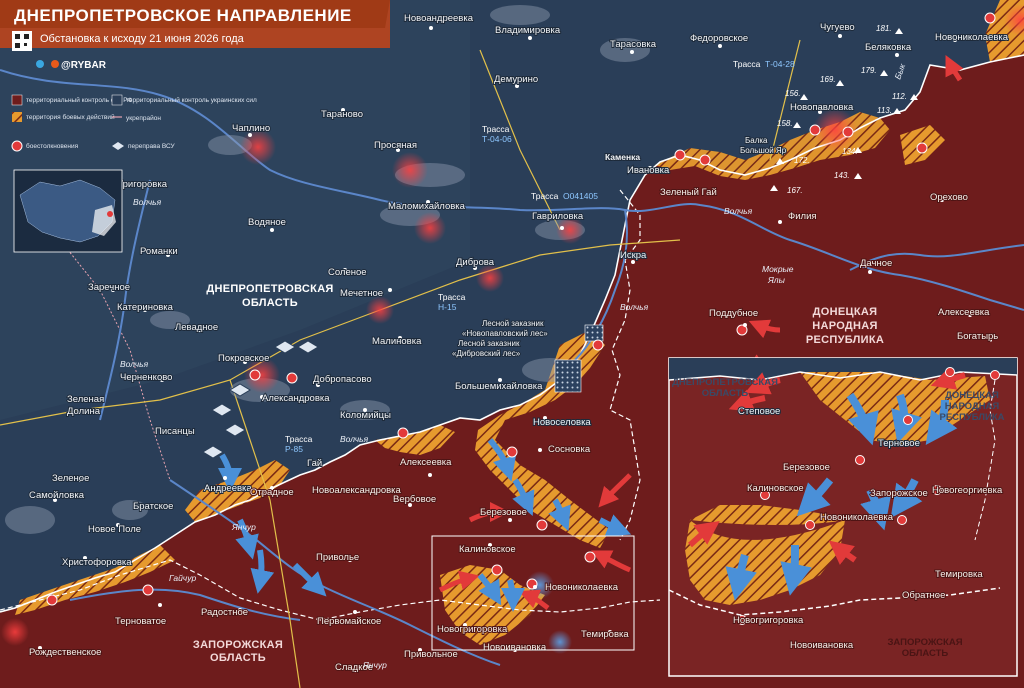  What do you see at coordinates (486, 353) in the screenshot?
I see `reserve-label: «Дибровский лес»` at bounding box center [486, 353].